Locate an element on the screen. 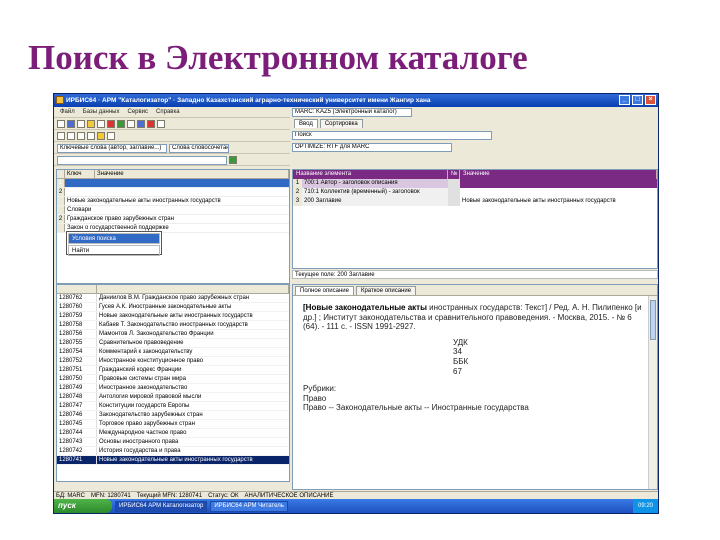 Image resolution: width=720 pixels, height=540 pixels. find-icon is located at coordinates (121, 124).